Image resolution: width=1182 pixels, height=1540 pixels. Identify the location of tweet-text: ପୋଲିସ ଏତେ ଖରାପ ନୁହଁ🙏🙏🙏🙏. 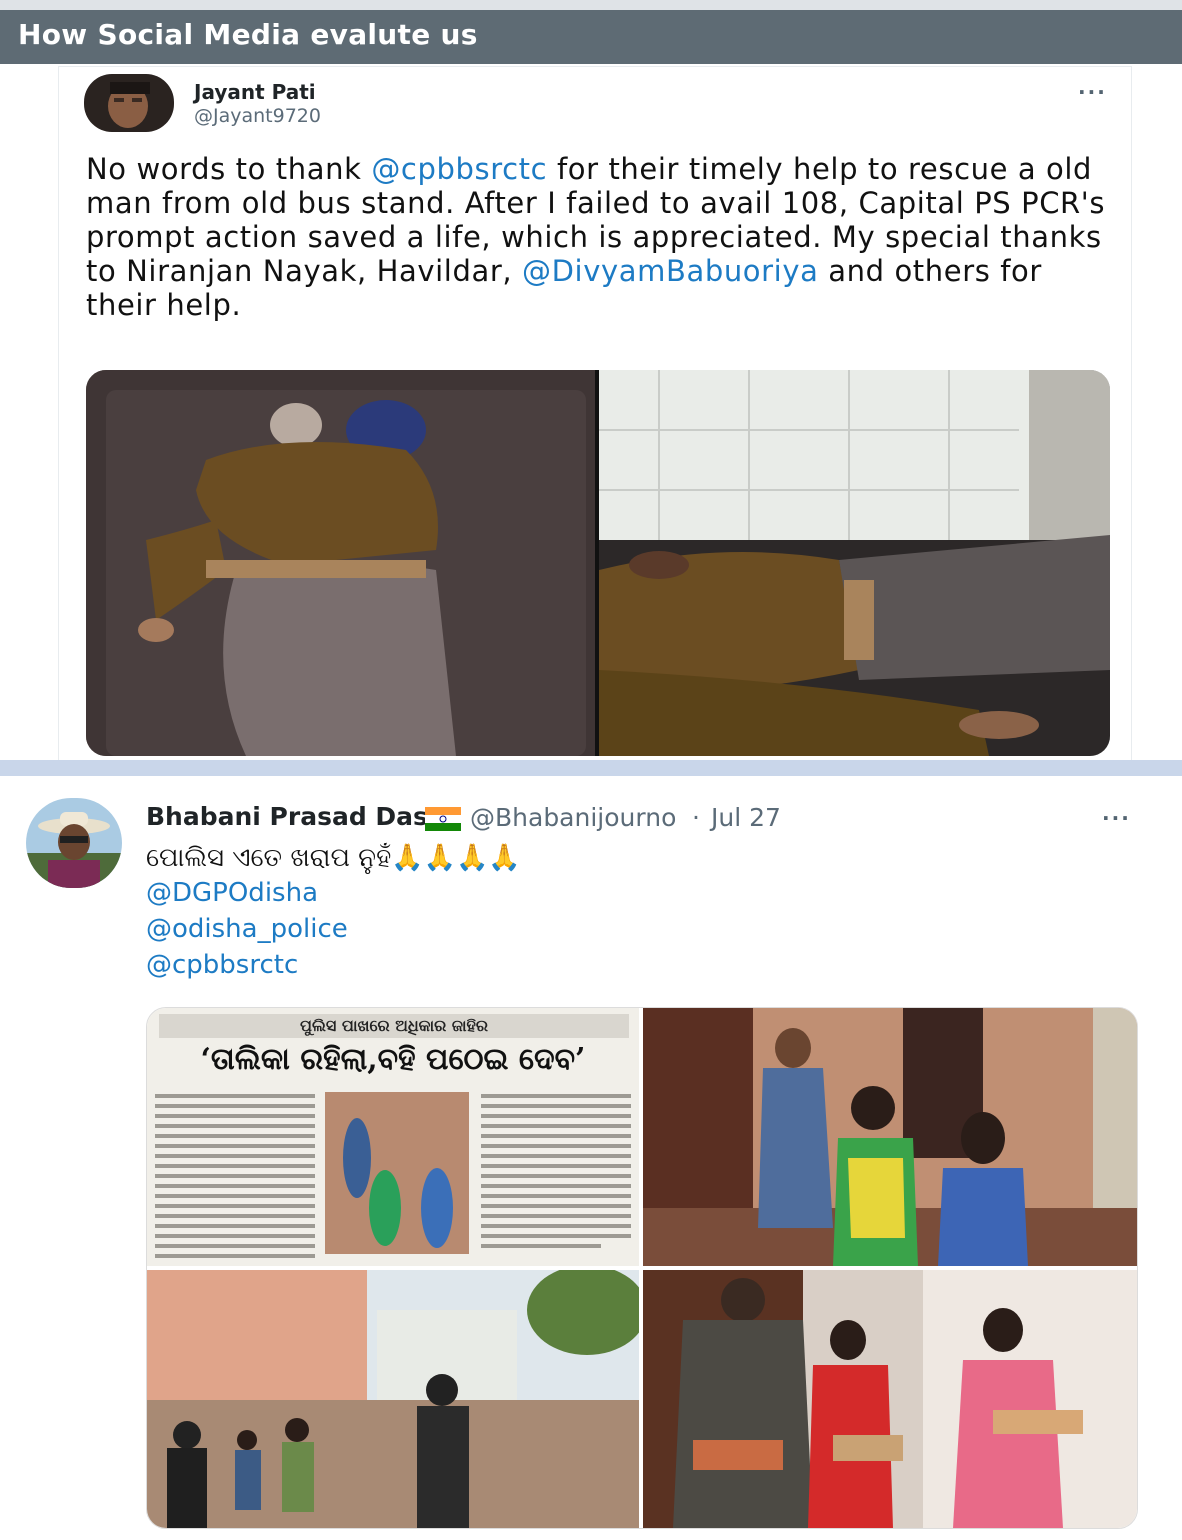
(333, 858).